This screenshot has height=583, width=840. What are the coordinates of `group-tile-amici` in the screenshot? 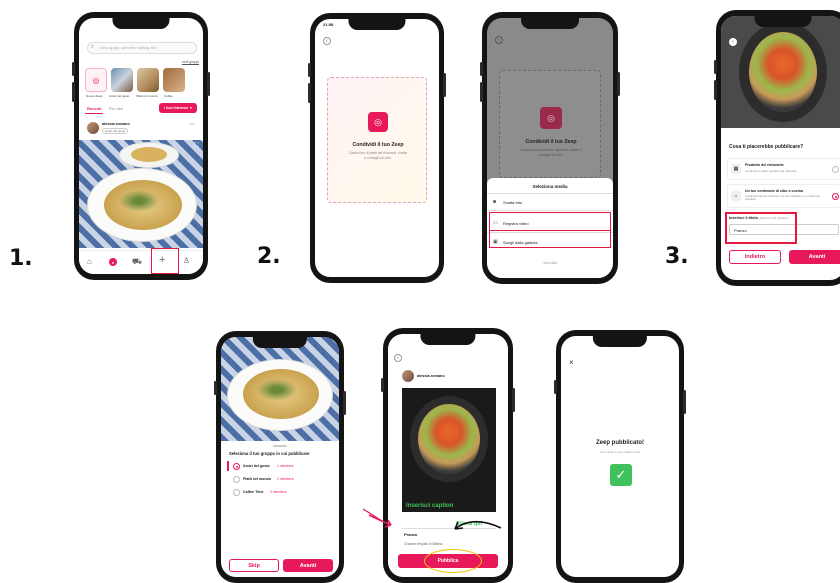 It's located at (122, 80).